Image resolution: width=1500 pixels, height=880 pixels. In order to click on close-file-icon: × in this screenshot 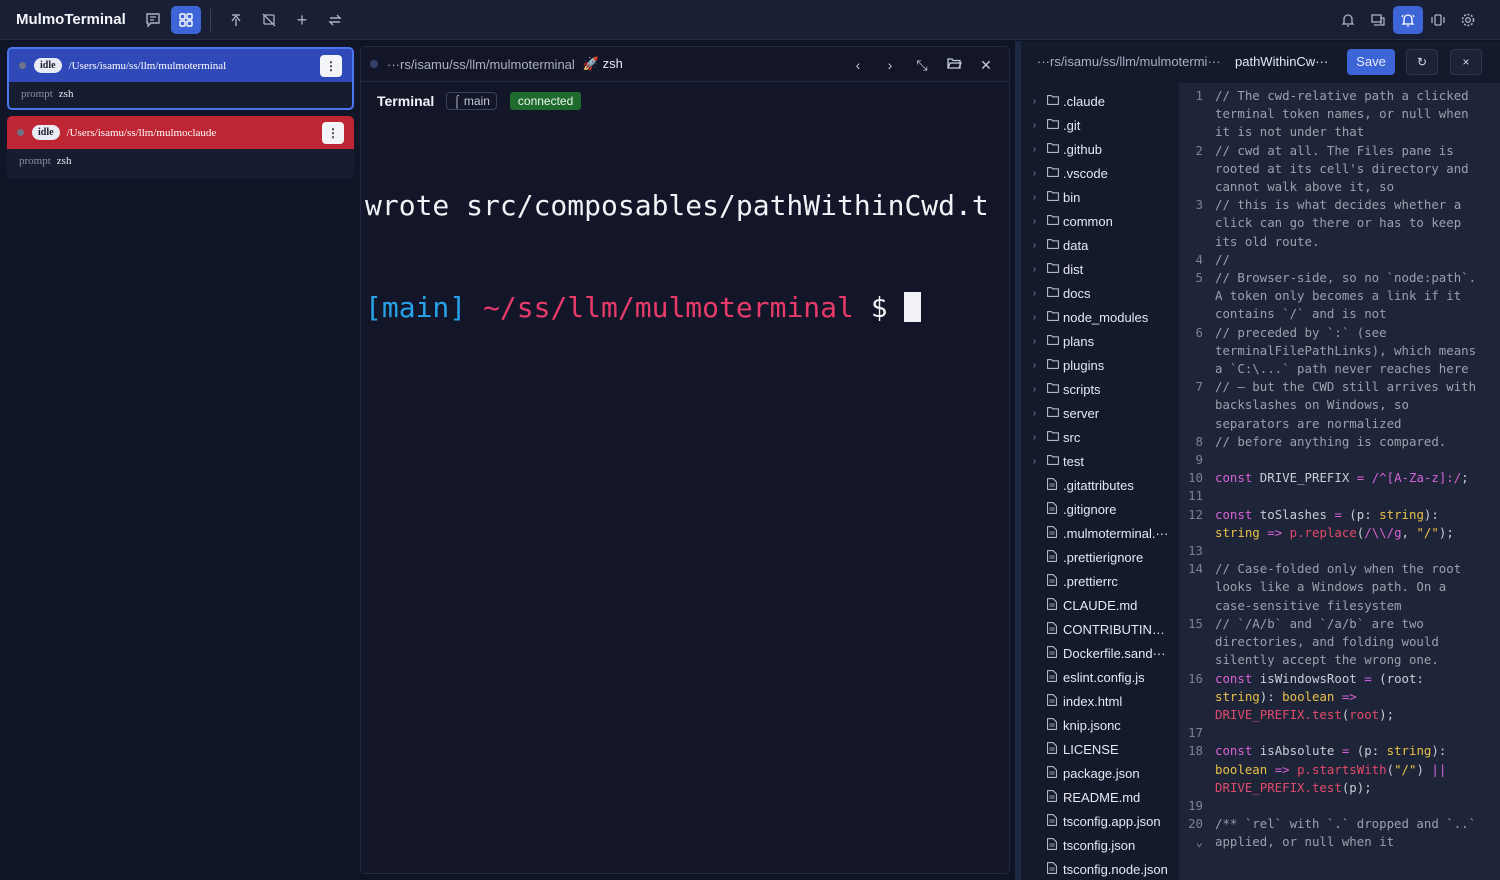, I will do `click(1466, 62)`.